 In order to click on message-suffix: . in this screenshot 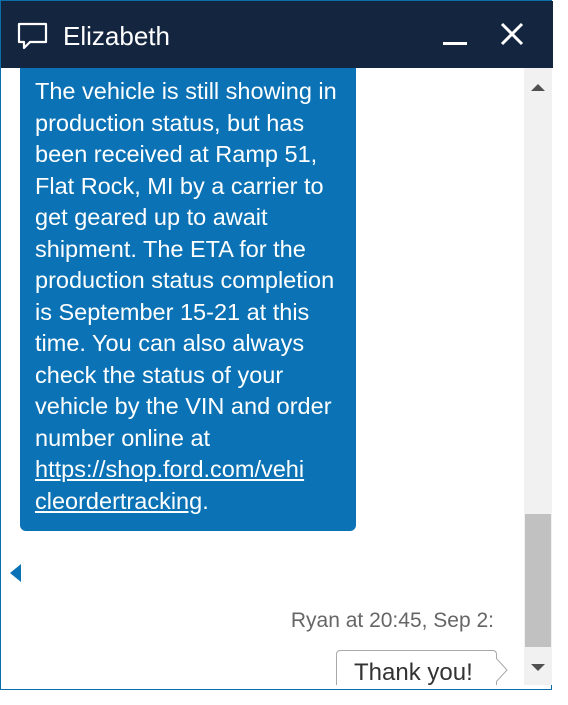, I will do `click(205, 500)`.